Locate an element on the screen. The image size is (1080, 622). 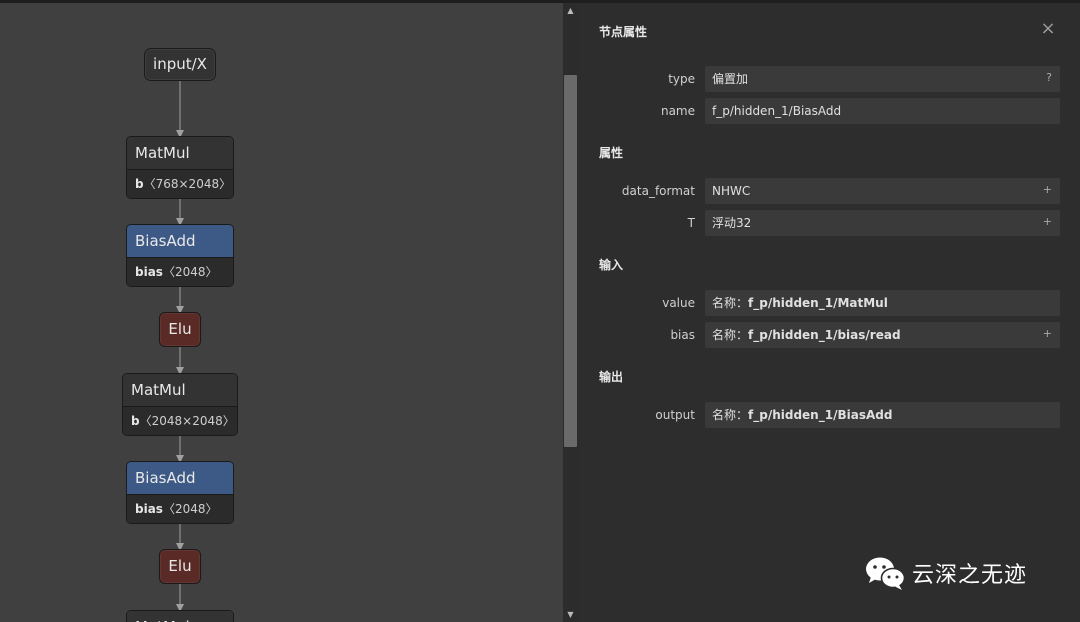
input-bias-name: f_p/hidden_1/bias/read is located at coordinates (824, 335).